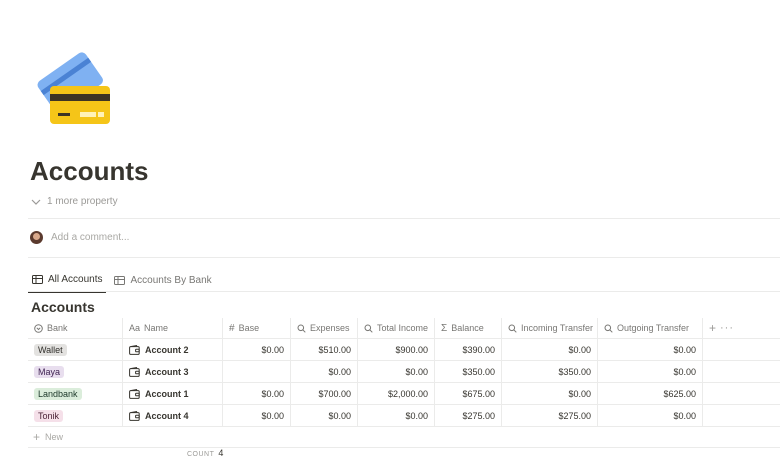 This screenshot has height=466, width=780. I want to click on balance-cell: $675.00, so click(468, 393).